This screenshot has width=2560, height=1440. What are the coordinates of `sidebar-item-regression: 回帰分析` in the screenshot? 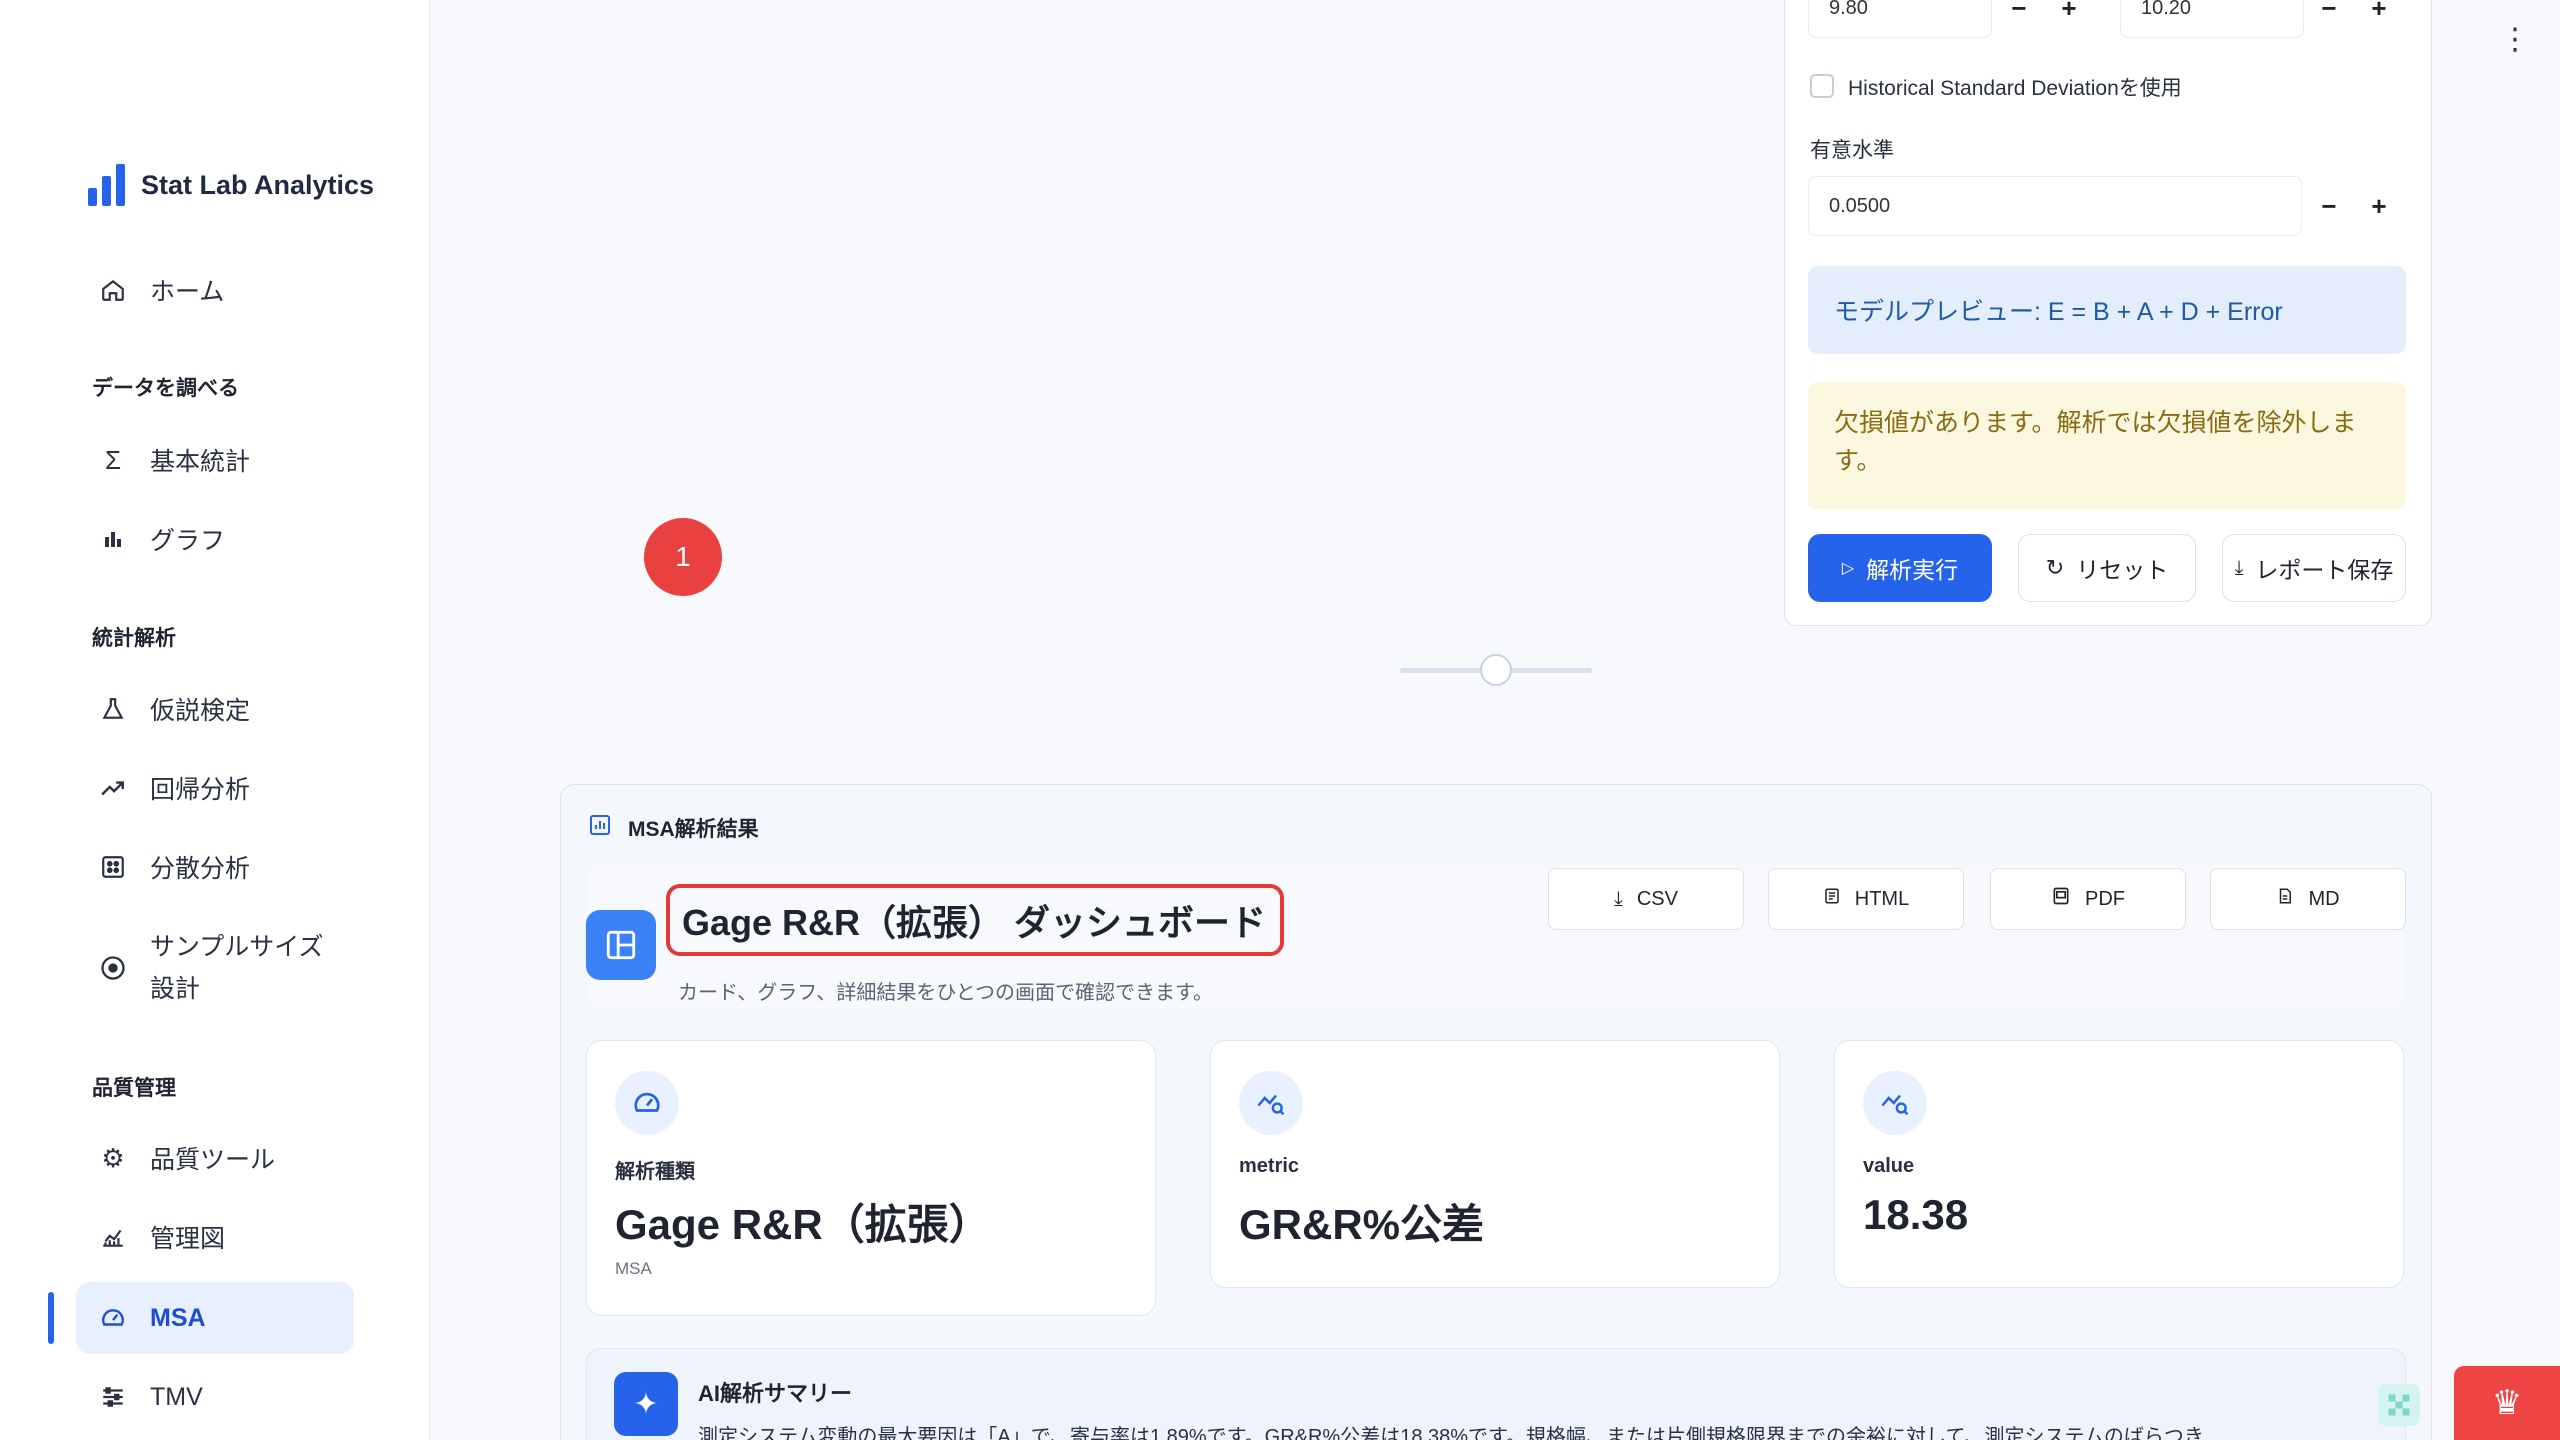 It's located at (215, 788).